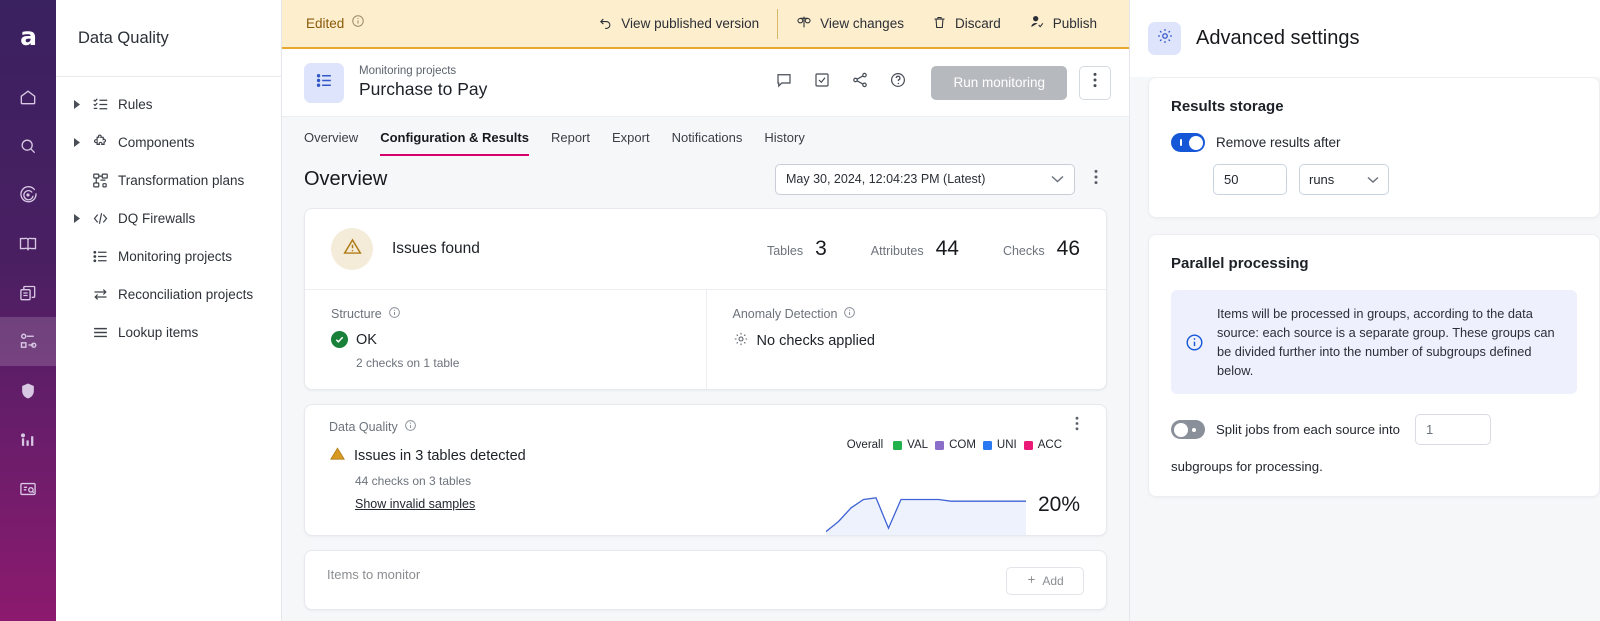 The width and height of the screenshot is (1600, 621). I want to click on data-quality-more-button, so click(1077, 426).